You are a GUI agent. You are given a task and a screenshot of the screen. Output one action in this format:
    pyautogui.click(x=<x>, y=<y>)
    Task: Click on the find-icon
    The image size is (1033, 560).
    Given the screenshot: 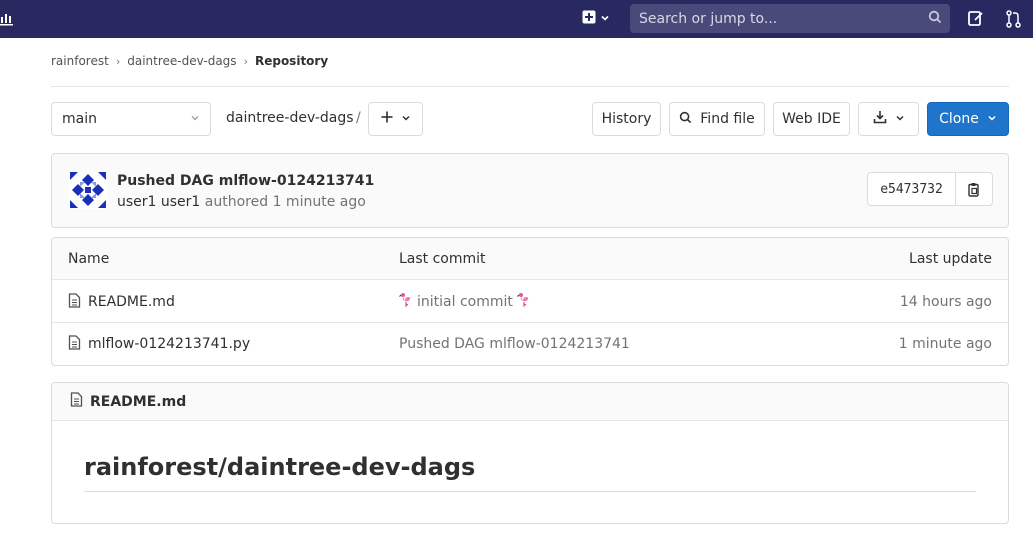 What is the action you would take?
    pyautogui.click(x=685, y=119)
    